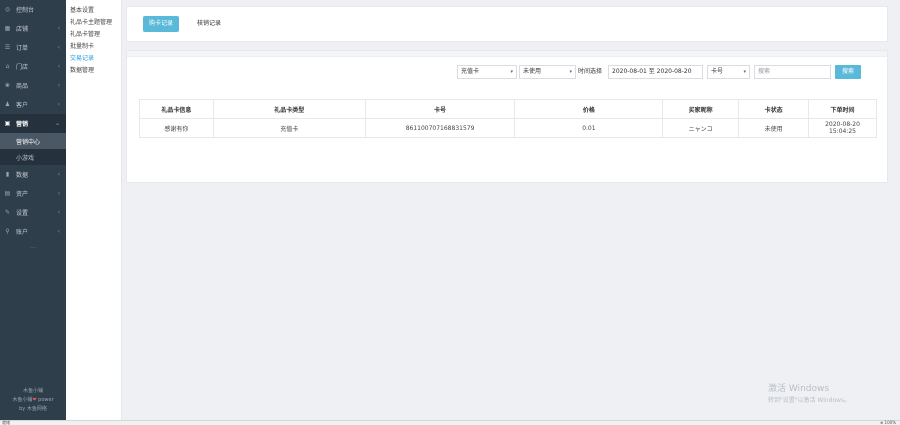  I want to click on card-type-value: 充值卡, so click(470, 71).